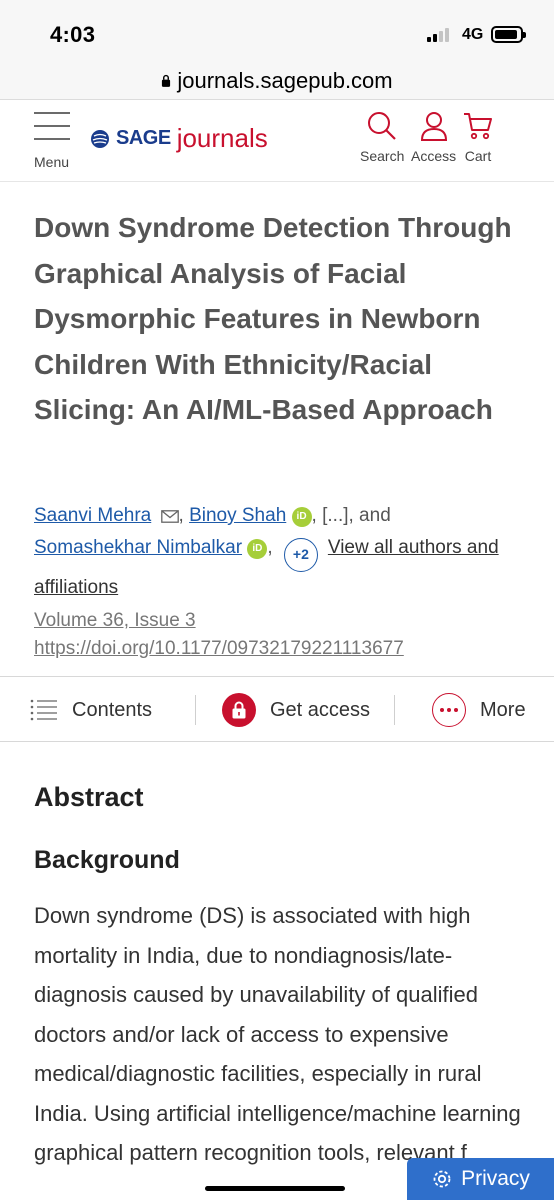 Image resolution: width=554 pixels, height=1200 pixels. Describe the element at coordinates (54, 142) in the screenshot. I see `menu-button: Menu` at that location.